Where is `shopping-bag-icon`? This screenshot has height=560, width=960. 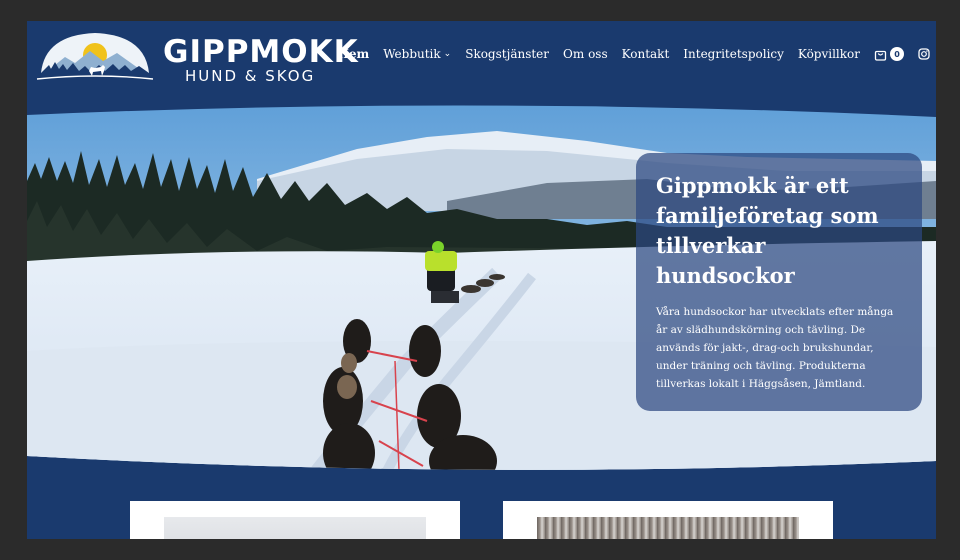 shopping-bag-icon is located at coordinates (880, 55).